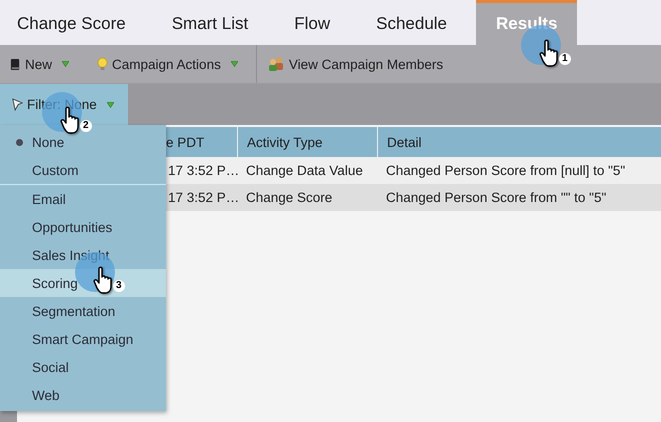 The height and width of the screenshot is (422, 661). Describe the element at coordinates (83, 311) in the screenshot. I see `menu-item: Segmentation` at that location.